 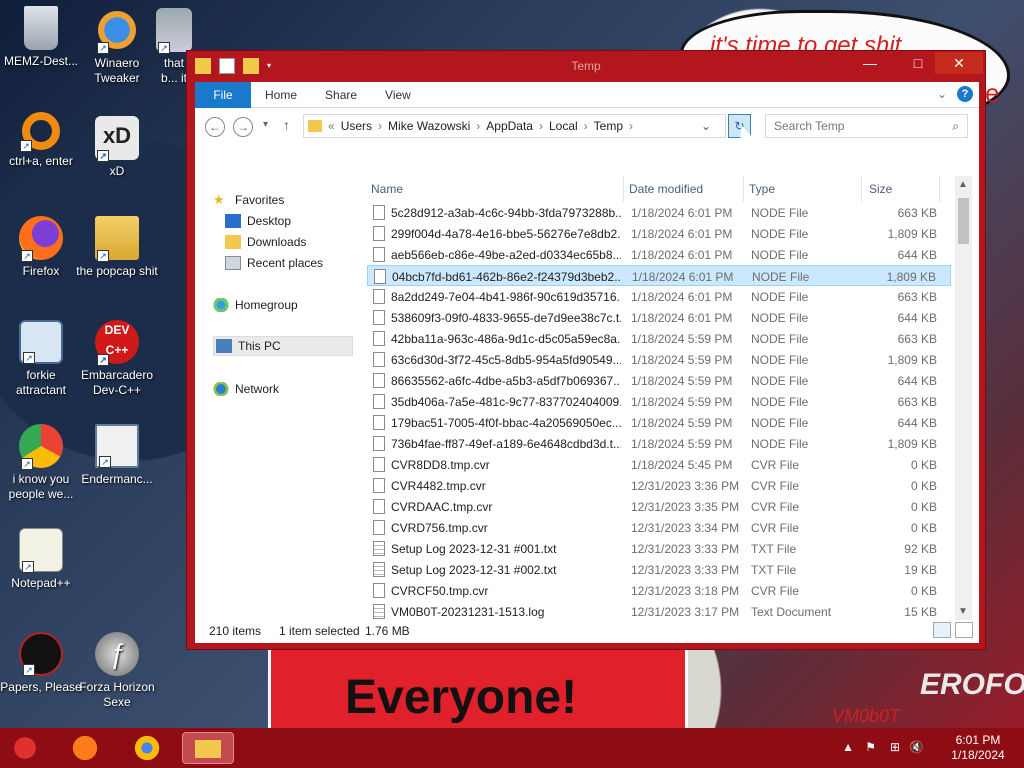 What do you see at coordinates (41, 140) in the screenshot?
I see `desktop-icon-ctrl-a: ↗ ctrl+a, enter` at bounding box center [41, 140].